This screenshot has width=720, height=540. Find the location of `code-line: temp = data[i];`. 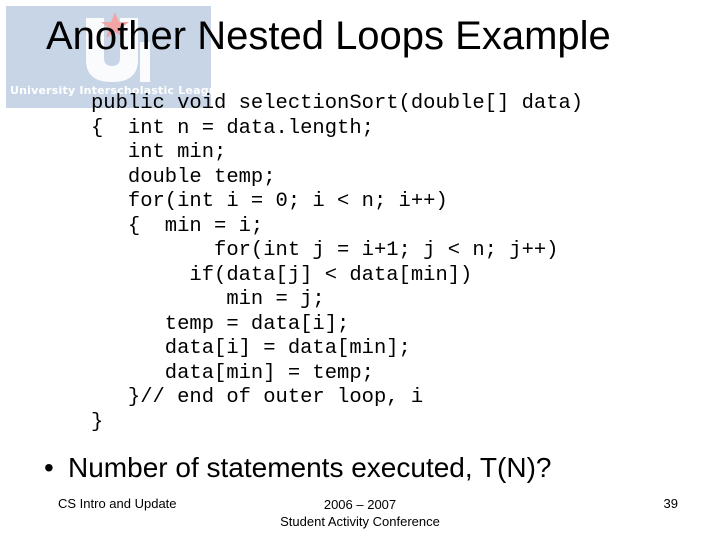

code-line: temp = data[i]; is located at coordinates (220, 324).